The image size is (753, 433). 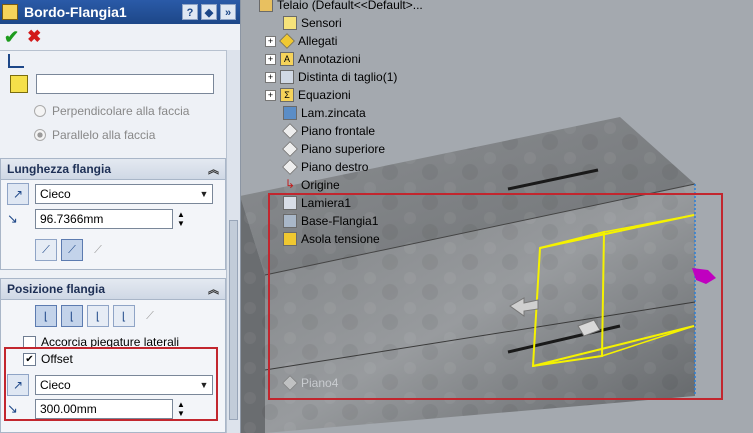 What do you see at coordinates (11, 37) in the screenshot?
I see `ok-button: ✔` at bounding box center [11, 37].